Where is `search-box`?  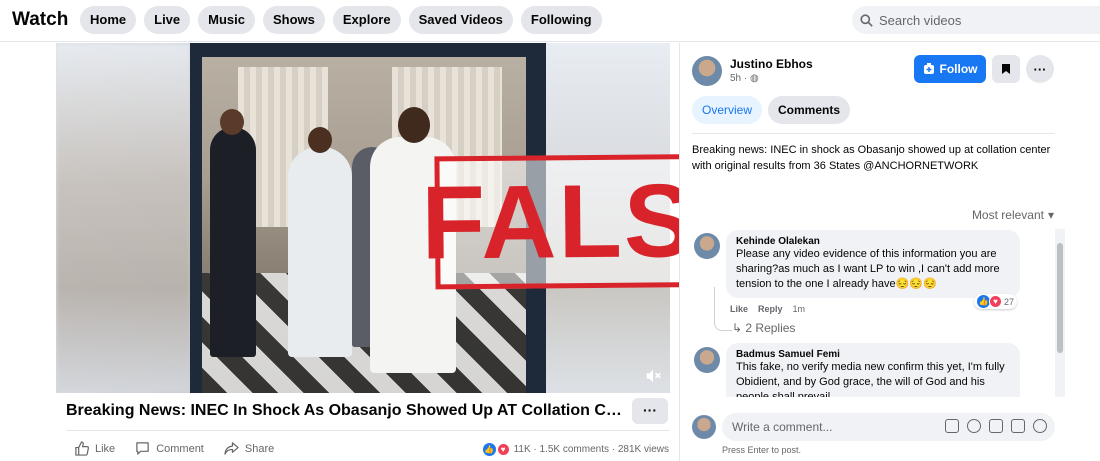
search-box is located at coordinates (976, 20).